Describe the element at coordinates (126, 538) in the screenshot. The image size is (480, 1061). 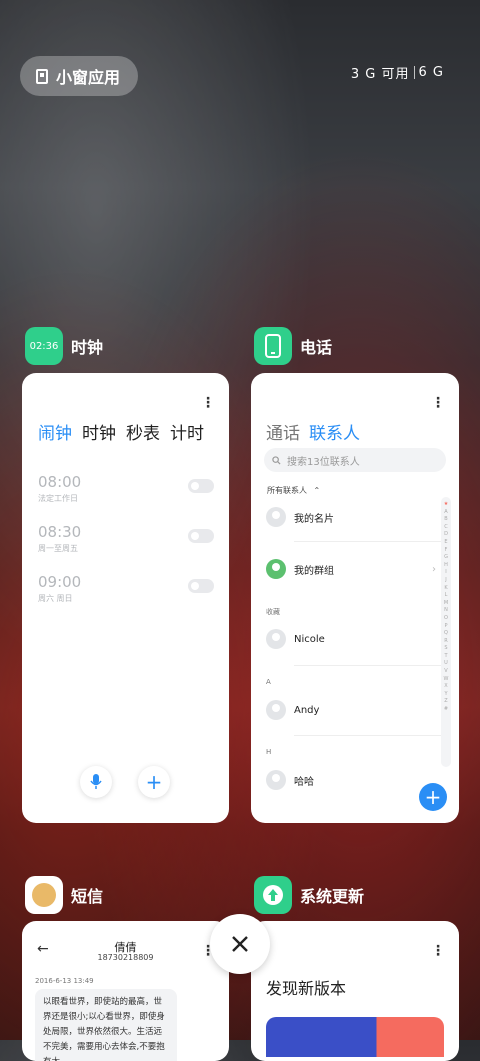
I see `alarm-item: 08:30 周一至周五` at that location.